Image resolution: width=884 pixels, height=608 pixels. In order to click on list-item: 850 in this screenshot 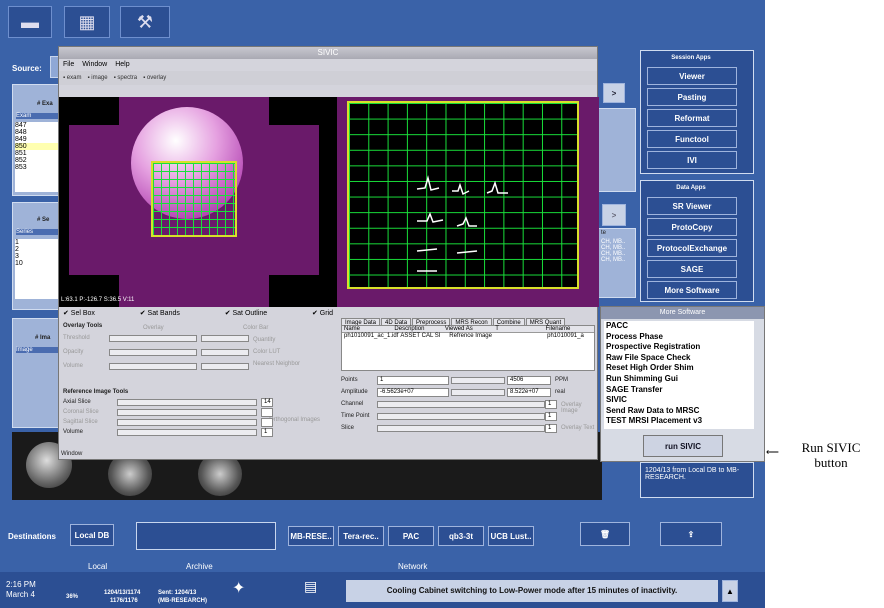, I will do `click(37, 146)`.